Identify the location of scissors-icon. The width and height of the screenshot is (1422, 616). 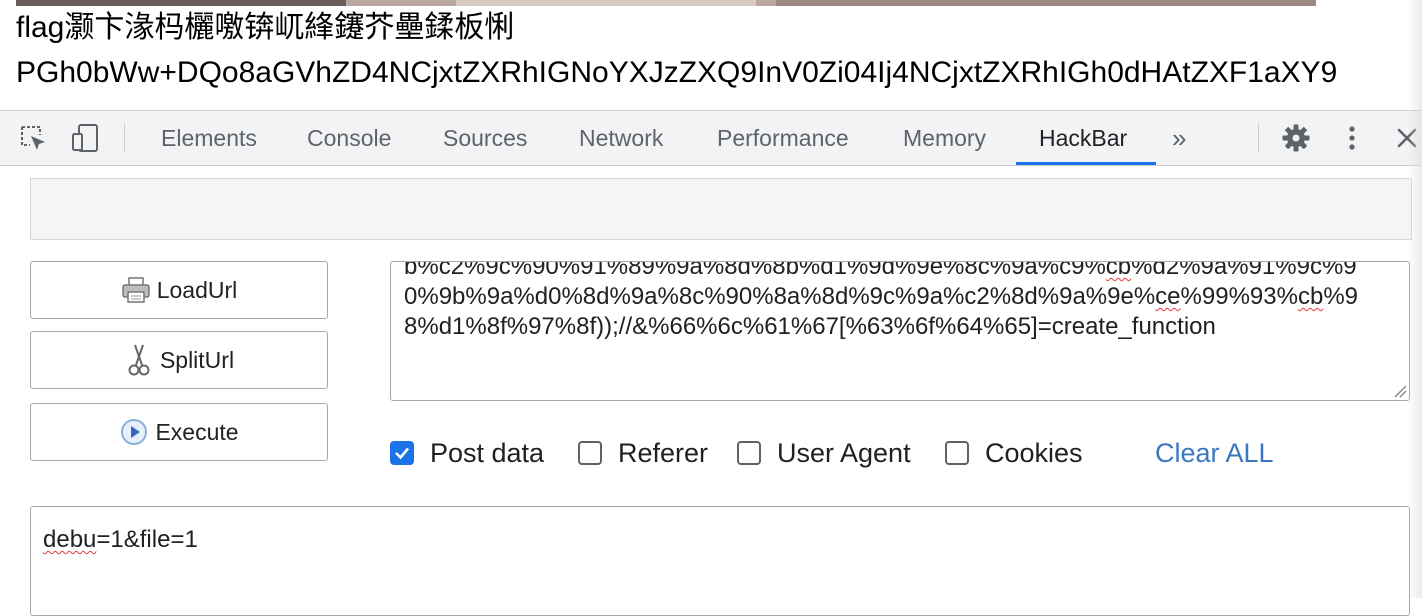
(139, 360).